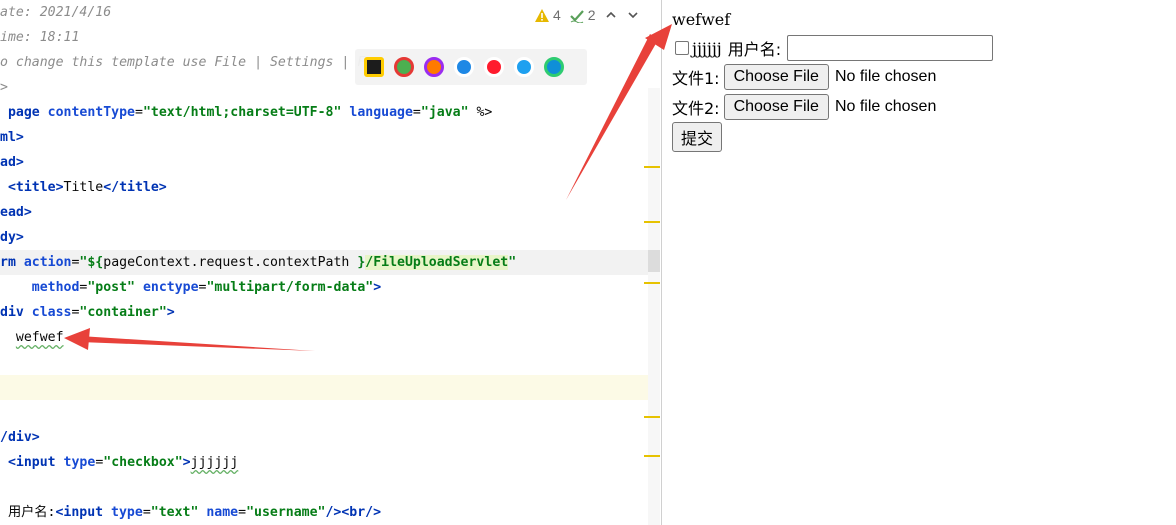  I want to click on submit-button: 提交, so click(697, 137).